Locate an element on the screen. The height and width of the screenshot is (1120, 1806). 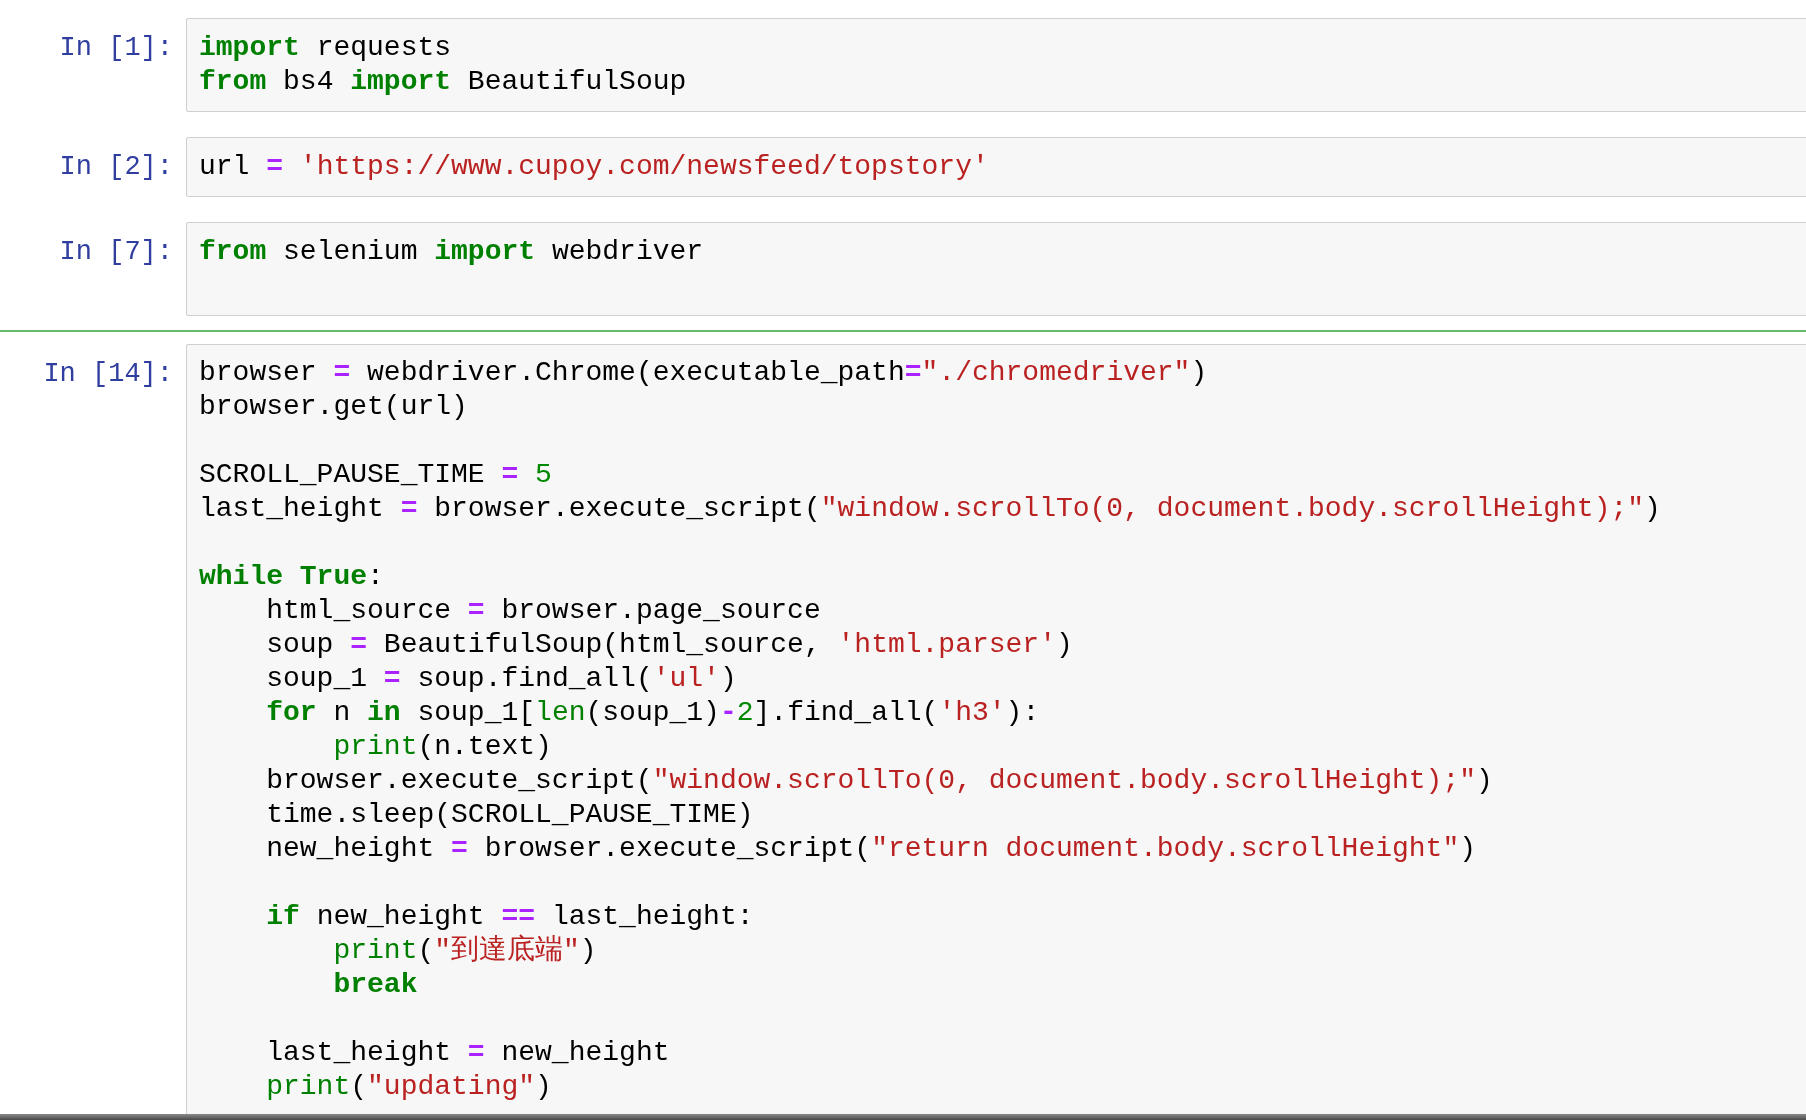
code-line: browser.get(url) is located at coordinates (333, 407).